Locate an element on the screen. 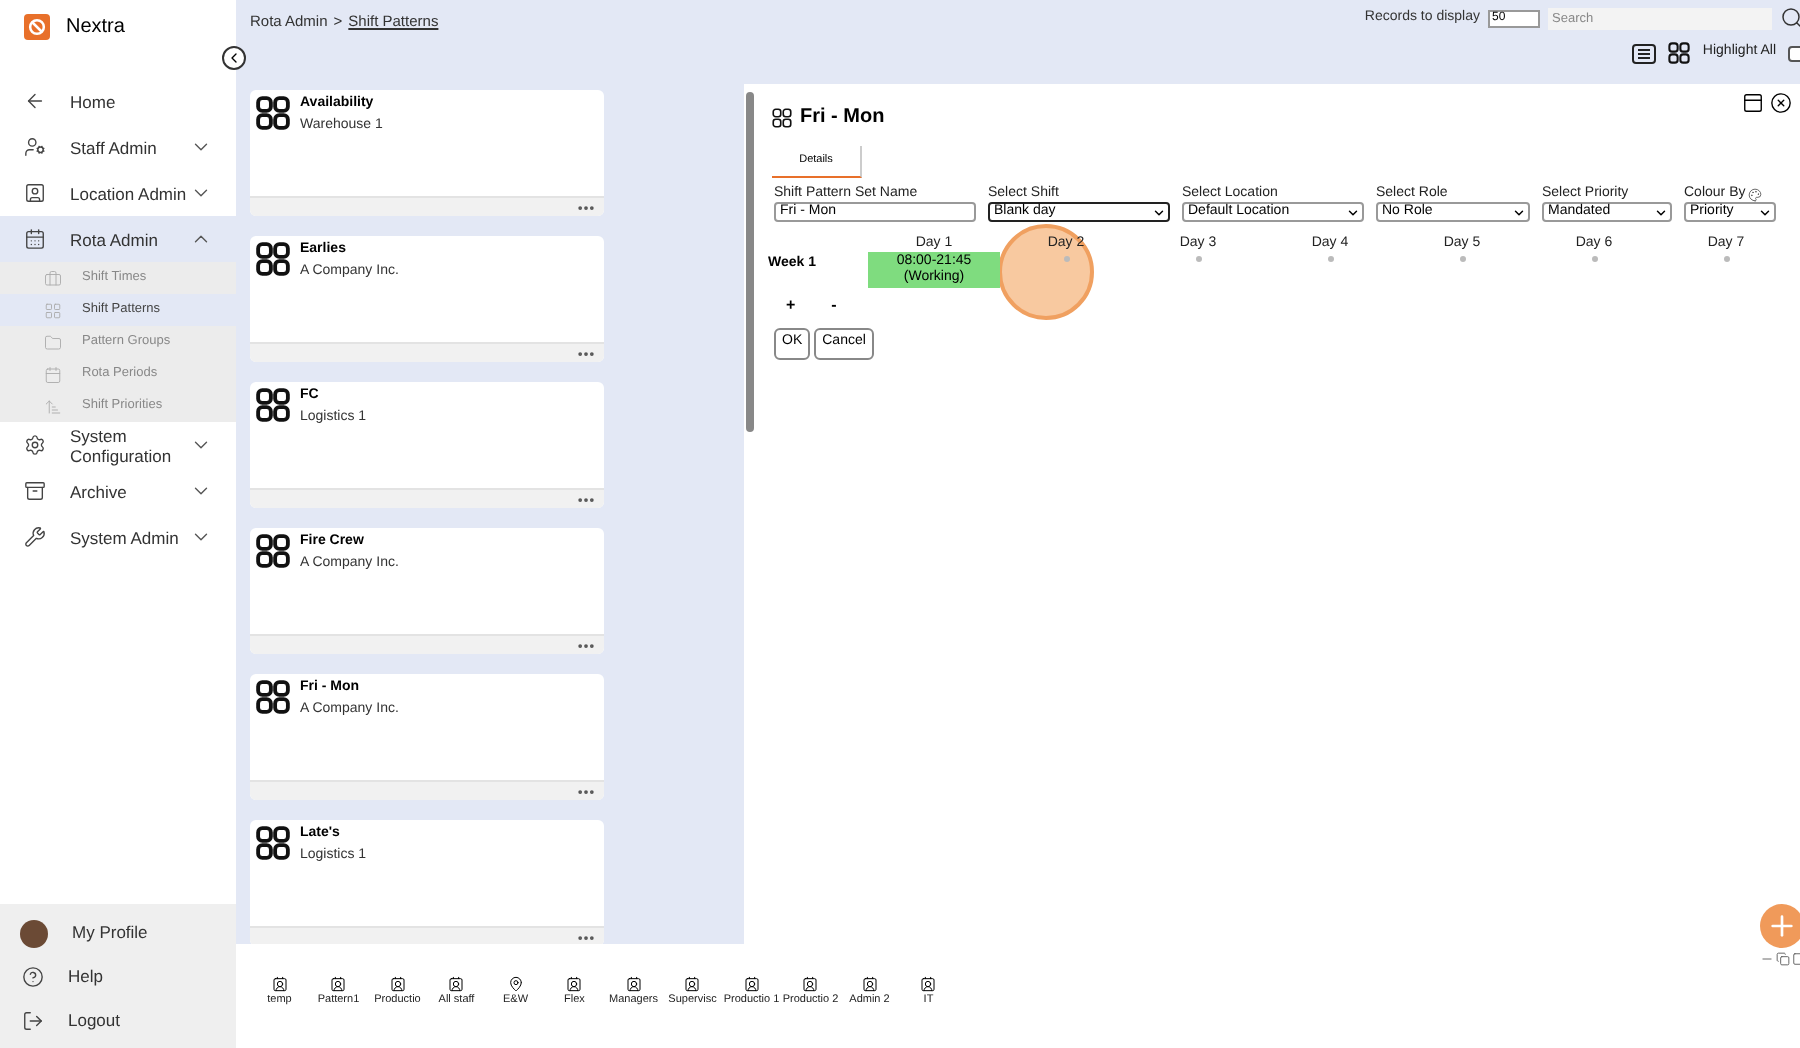 This screenshot has width=1800, height=1048. nav-item: System Admin is located at coordinates (118, 537).